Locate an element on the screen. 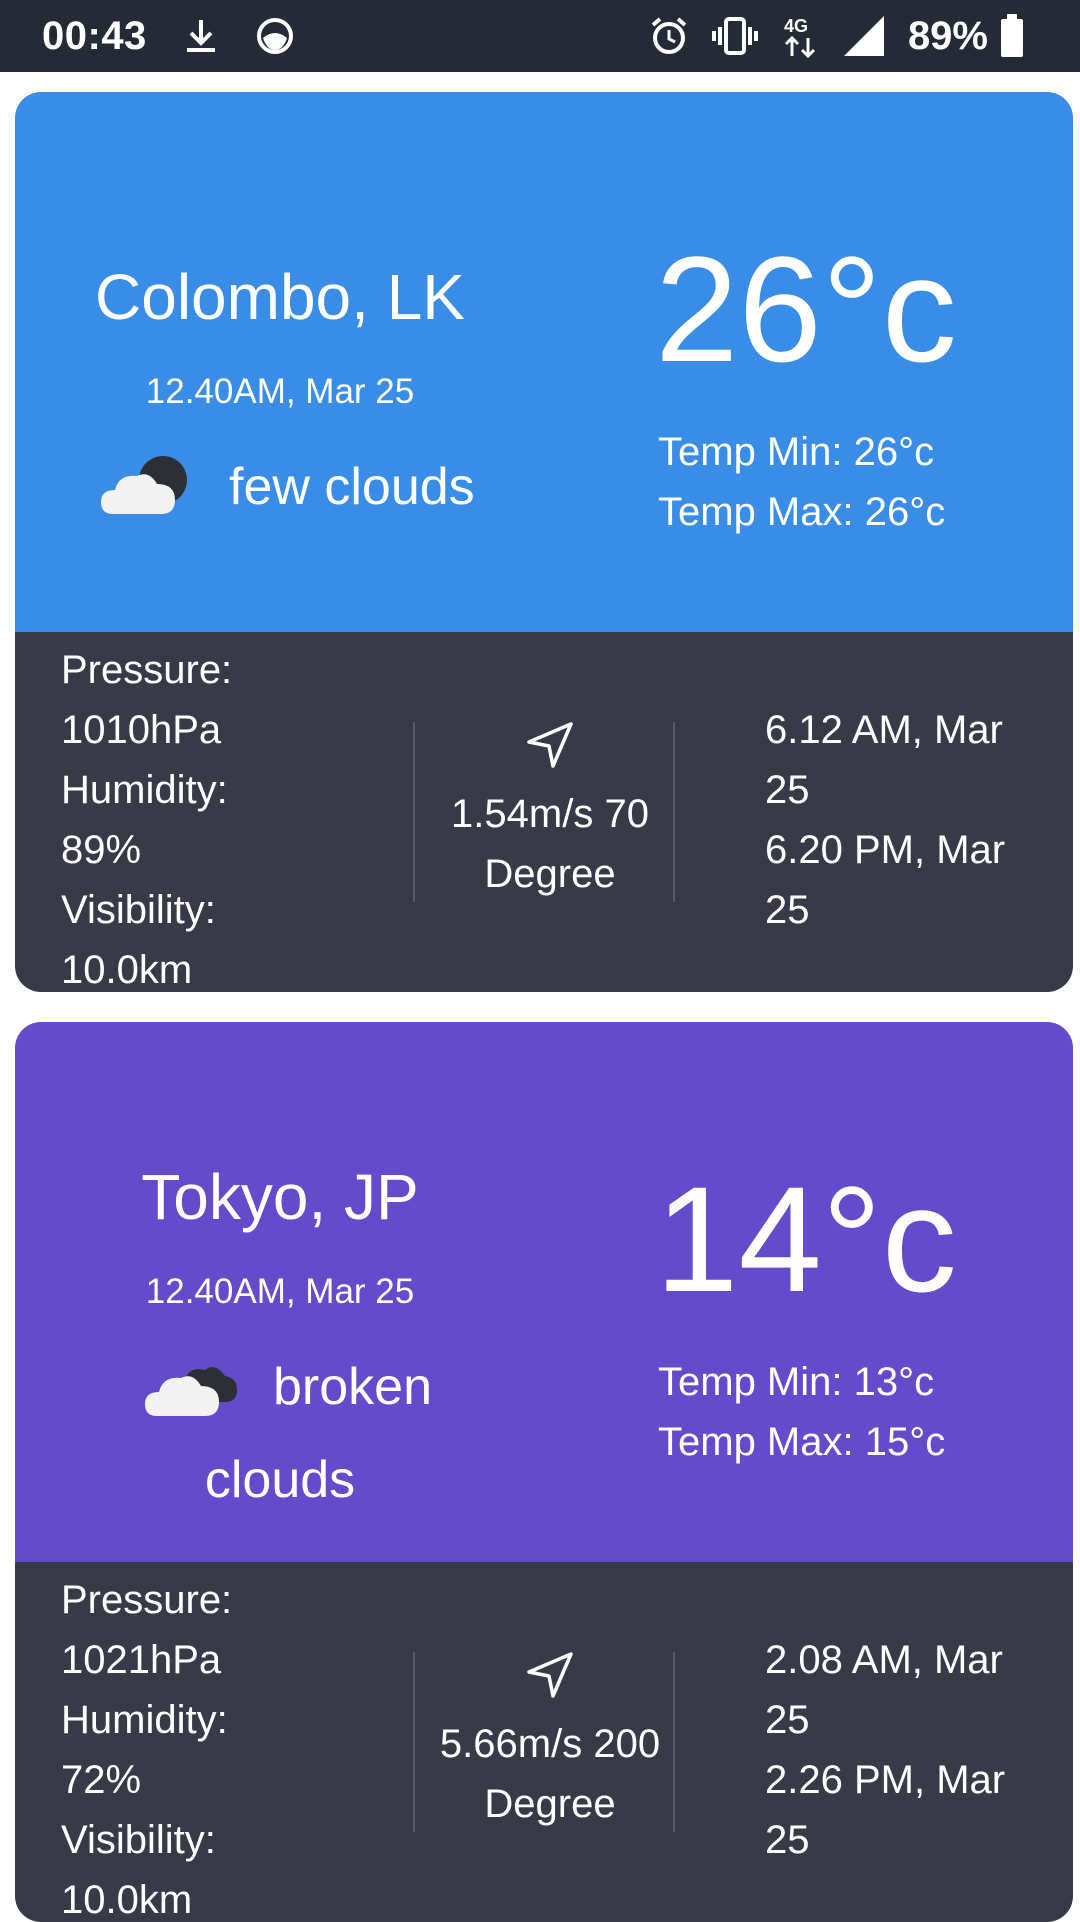 The height and width of the screenshot is (1922, 1080). app-icon is located at coordinates (275, 36).